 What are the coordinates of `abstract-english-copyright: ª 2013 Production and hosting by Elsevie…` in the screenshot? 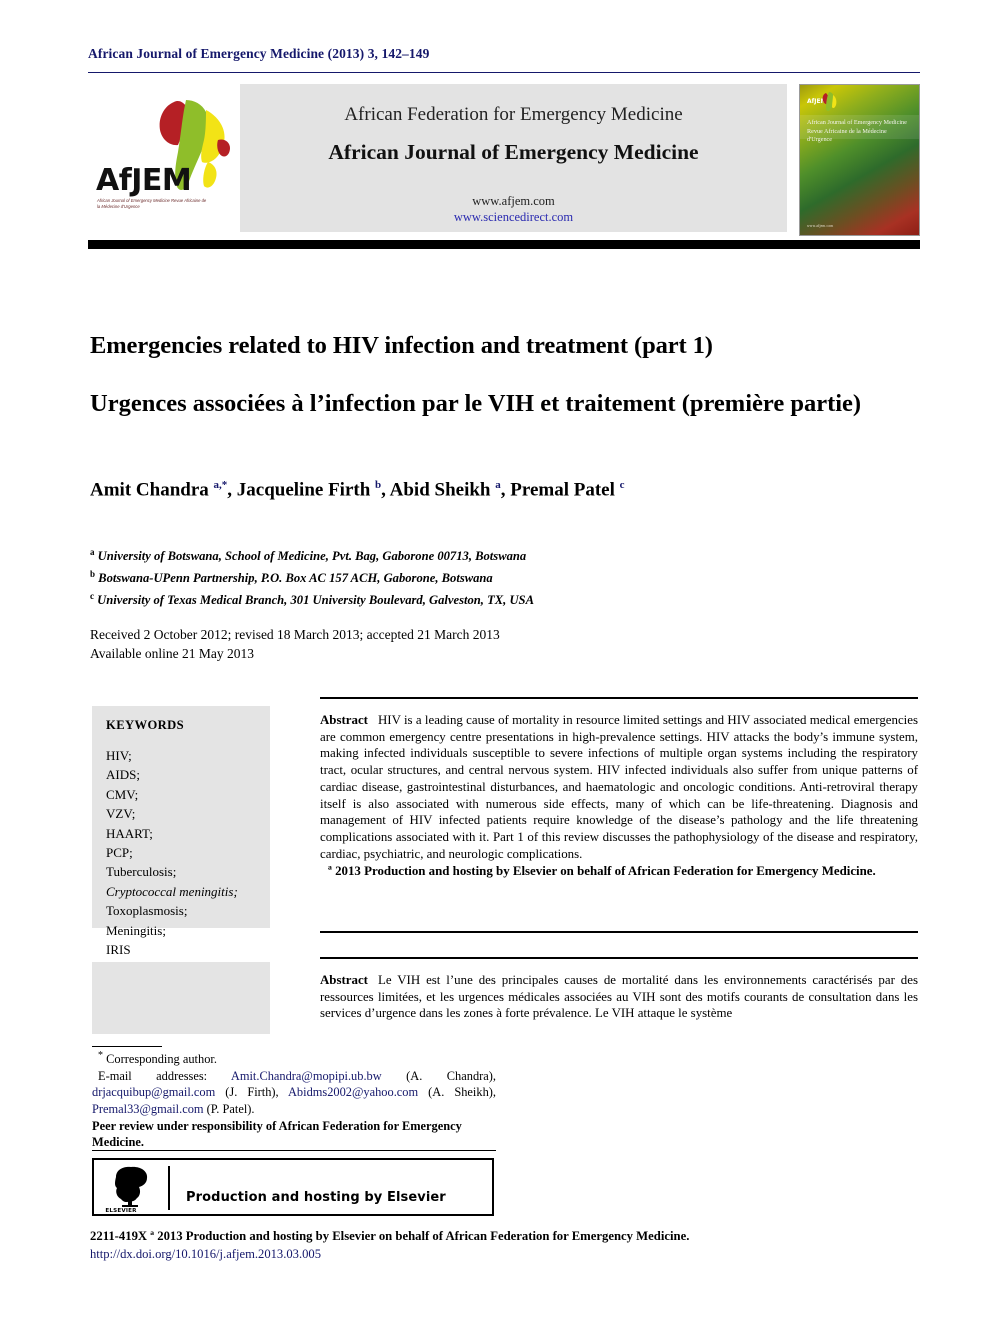 It's located at (602, 871).